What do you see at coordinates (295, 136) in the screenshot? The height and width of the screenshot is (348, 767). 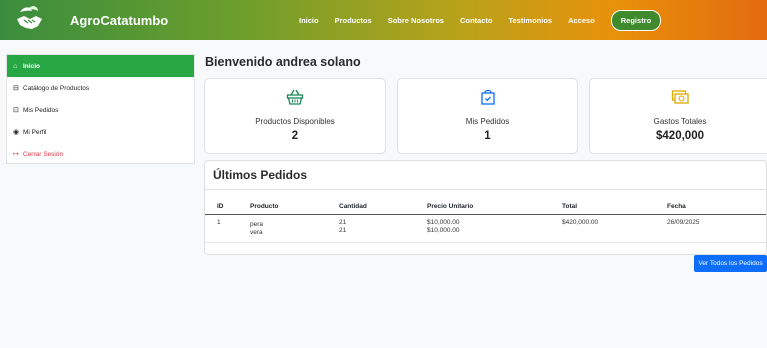 I see `stat-value: 2` at bounding box center [295, 136].